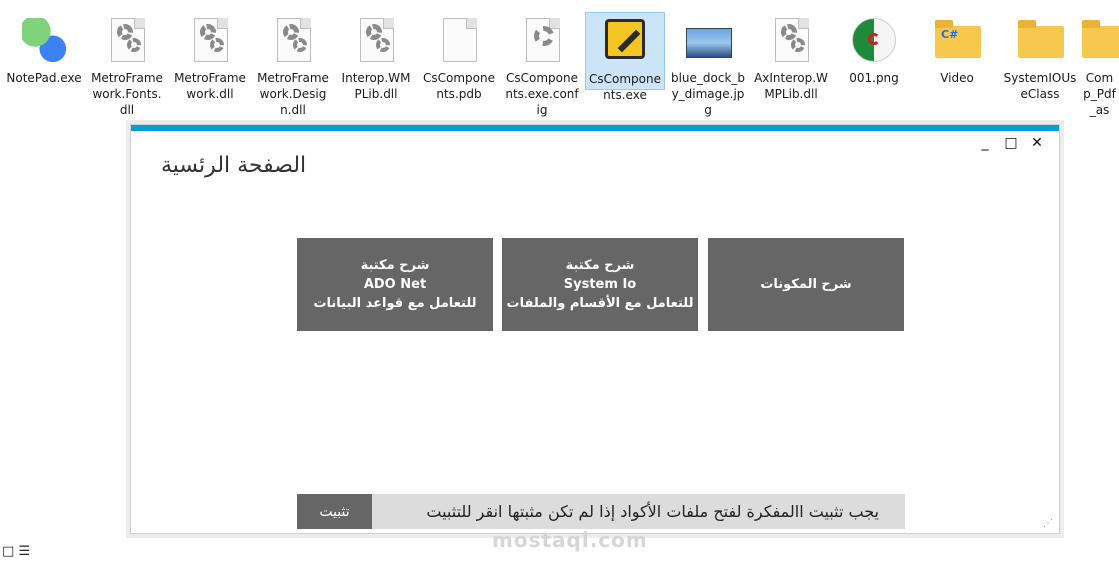  What do you see at coordinates (293, 94) in the screenshot?
I see `icon-label: MetroFramework.Design.dll` at bounding box center [293, 94].